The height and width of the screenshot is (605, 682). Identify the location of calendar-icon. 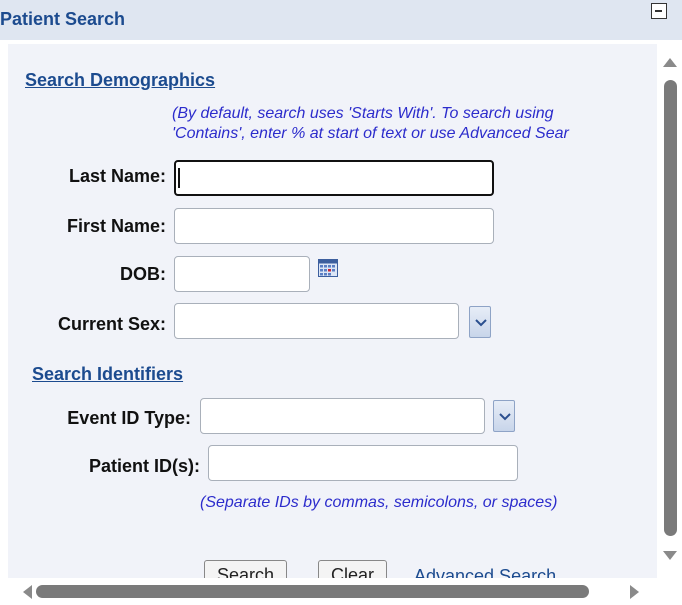
(328, 268).